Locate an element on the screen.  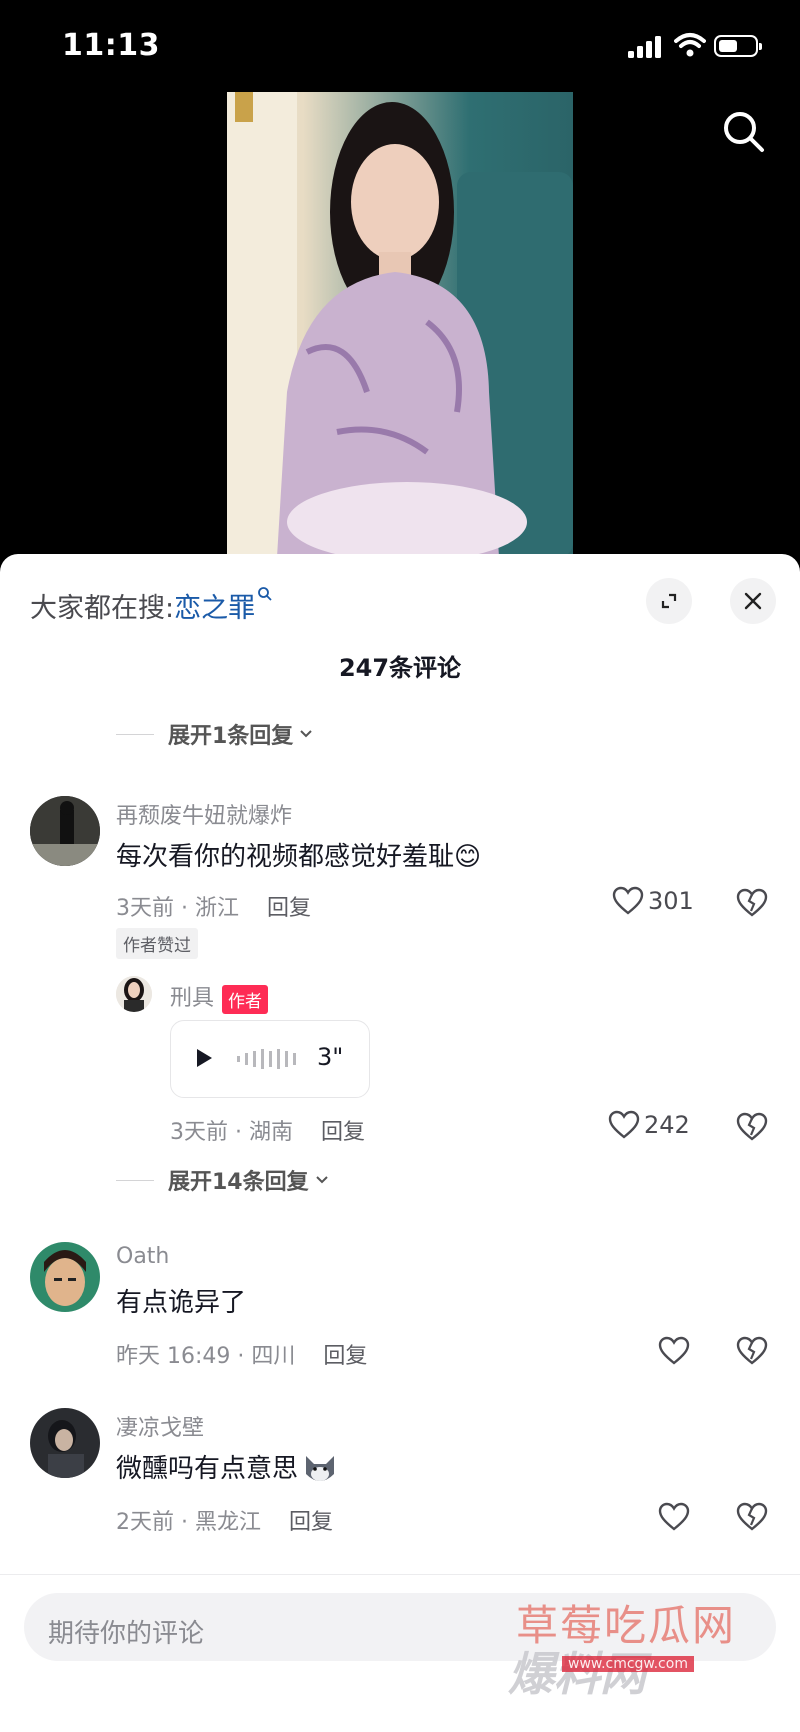
like-button: 242 is located at coordinates (649, 1125).